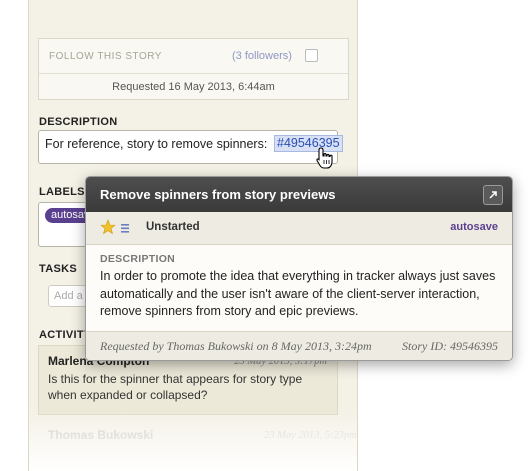 Image resolution: width=528 pixels, height=471 pixels. Describe the element at coordinates (65, 335) in the screenshot. I see `activity-heading: ACTIVITY` at that location.